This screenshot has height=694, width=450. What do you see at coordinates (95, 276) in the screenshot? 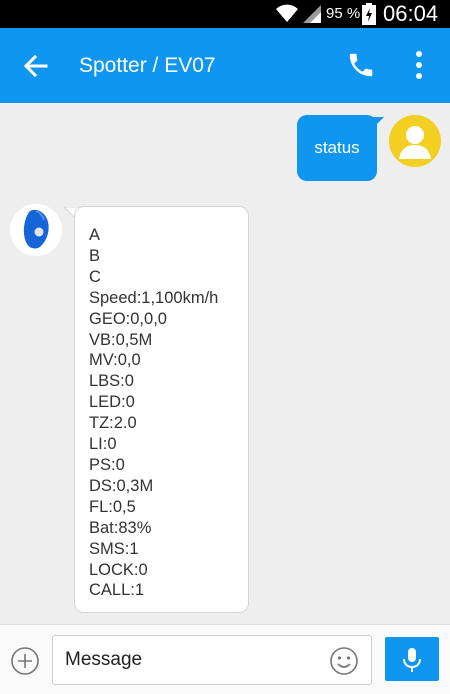
I see `status-line: C` at bounding box center [95, 276].